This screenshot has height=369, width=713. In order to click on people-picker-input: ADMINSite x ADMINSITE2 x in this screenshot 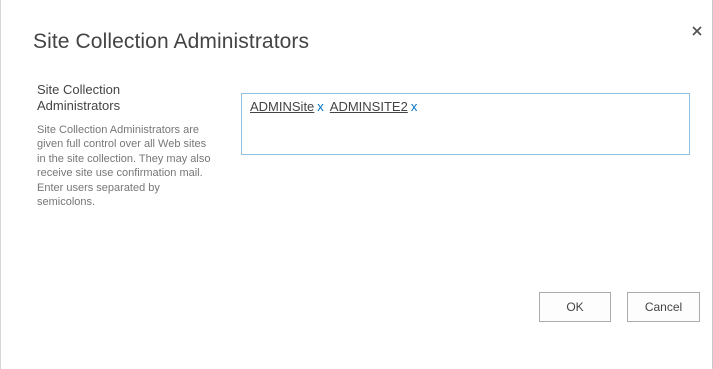, I will do `click(465, 124)`.